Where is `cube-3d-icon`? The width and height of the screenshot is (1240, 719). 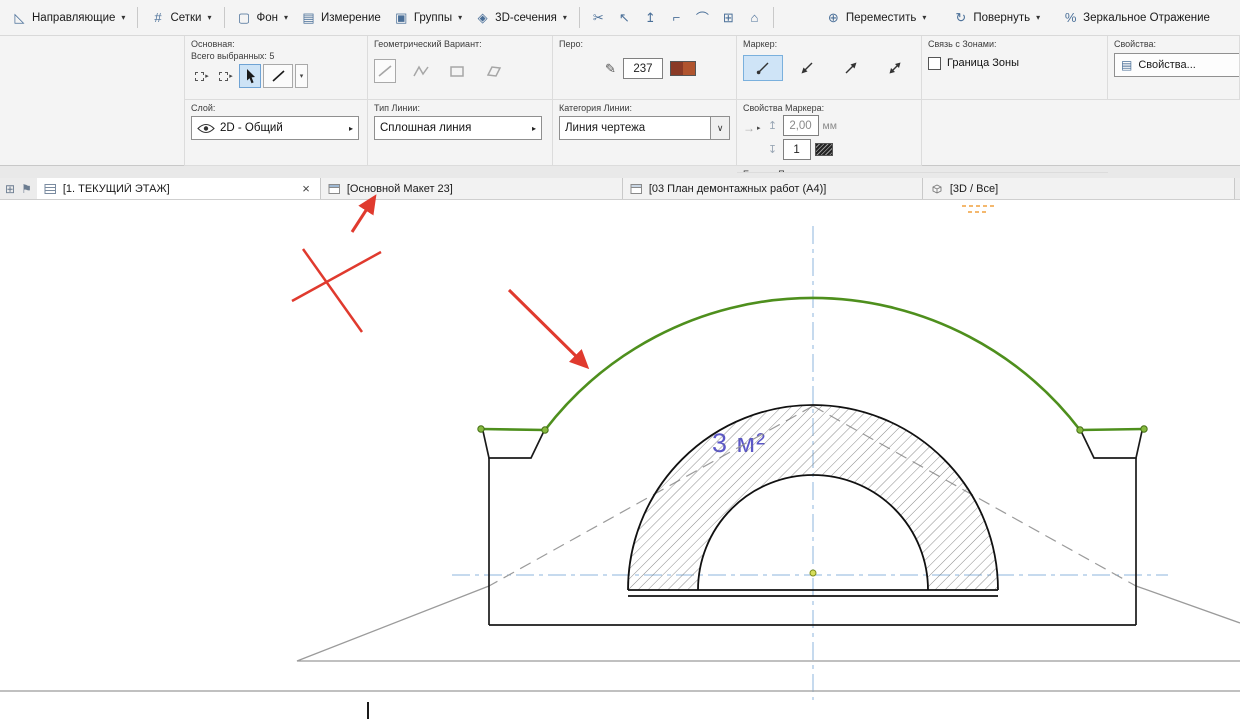 cube-3d-icon is located at coordinates (937, 188).